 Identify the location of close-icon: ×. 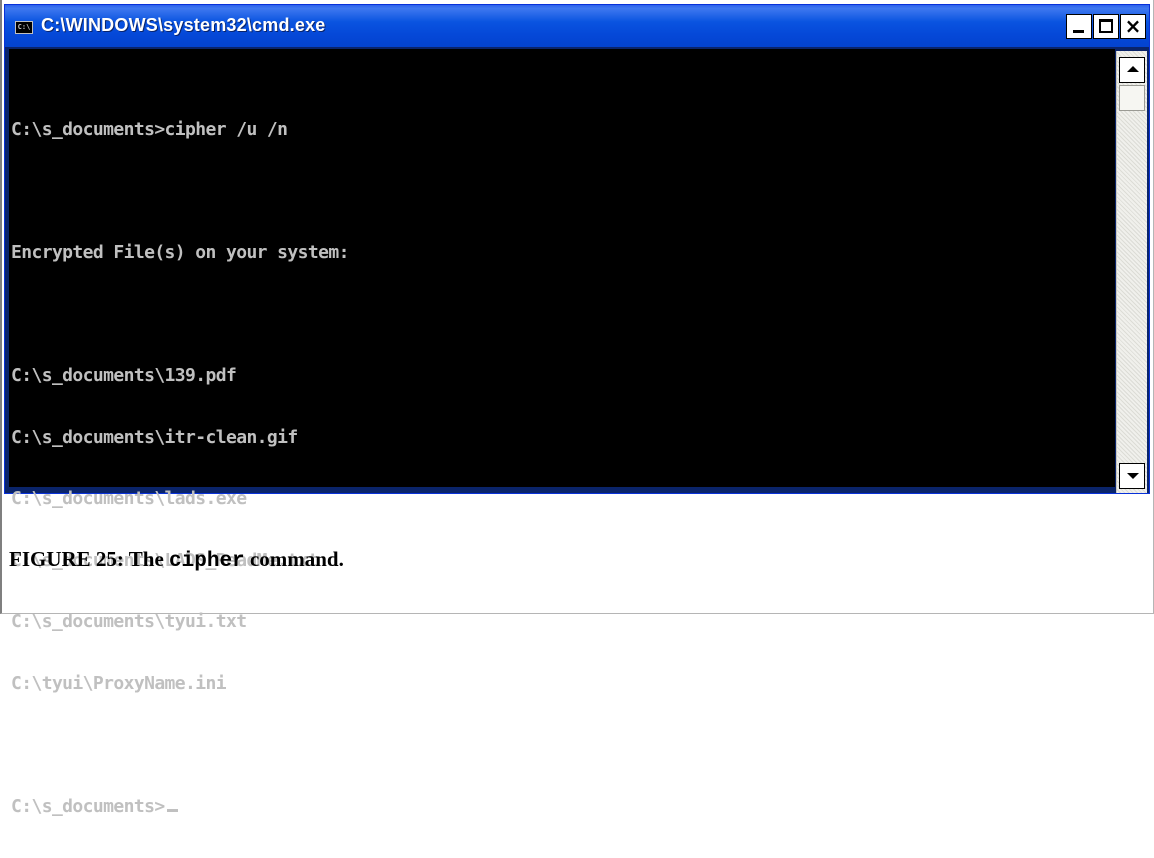
(1133, 26).